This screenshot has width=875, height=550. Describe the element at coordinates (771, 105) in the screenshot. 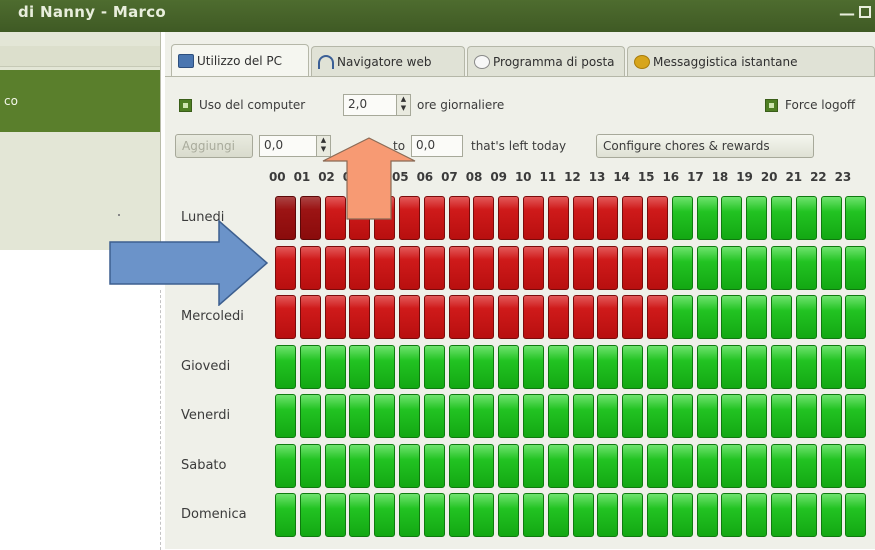

I see `force-logoff-checkbox` at that location.